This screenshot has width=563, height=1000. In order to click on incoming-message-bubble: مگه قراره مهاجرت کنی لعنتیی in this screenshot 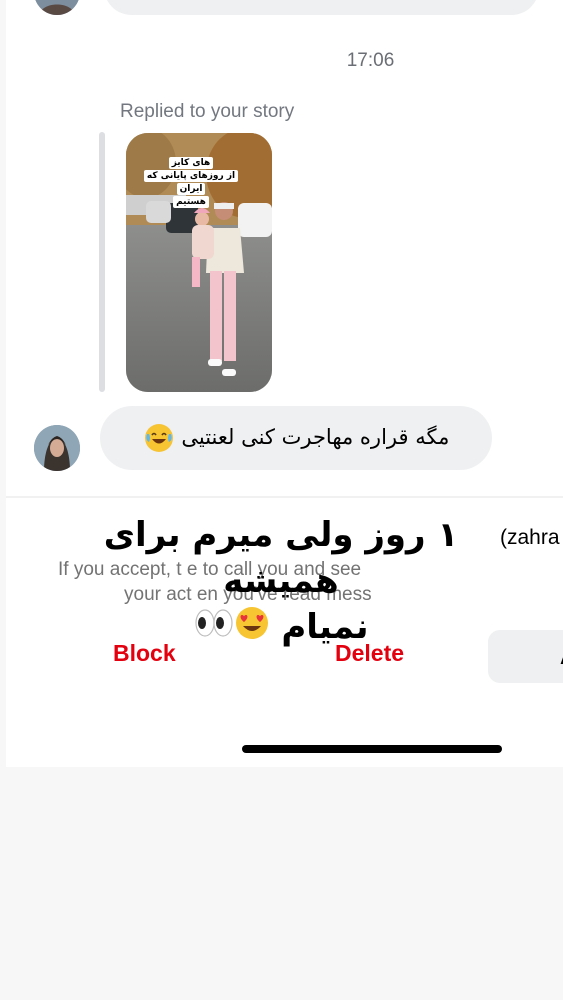, I will do `click(296, 438)`.